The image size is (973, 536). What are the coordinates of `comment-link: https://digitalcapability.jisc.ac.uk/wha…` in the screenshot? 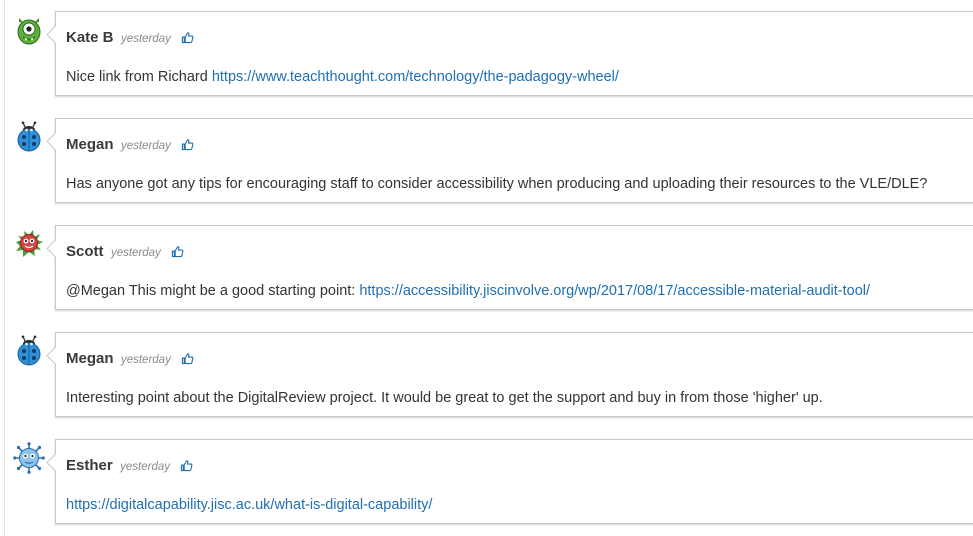 It's located at (249, 505).